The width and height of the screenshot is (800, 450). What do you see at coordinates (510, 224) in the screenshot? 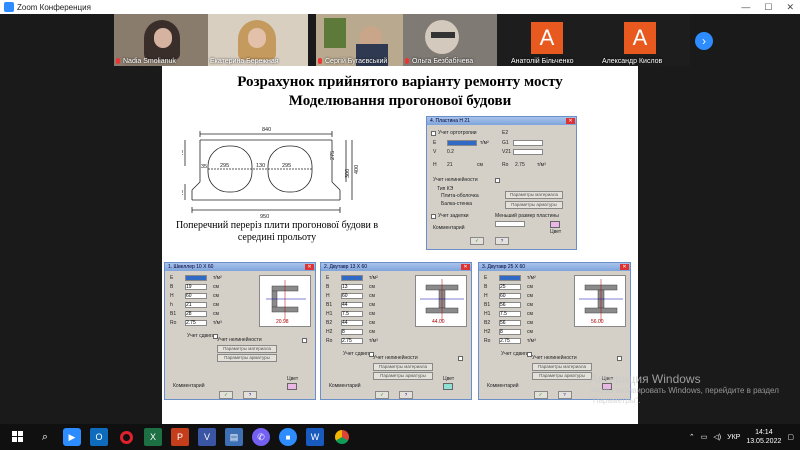
I see `size-input` at bounding box center [510, 224].